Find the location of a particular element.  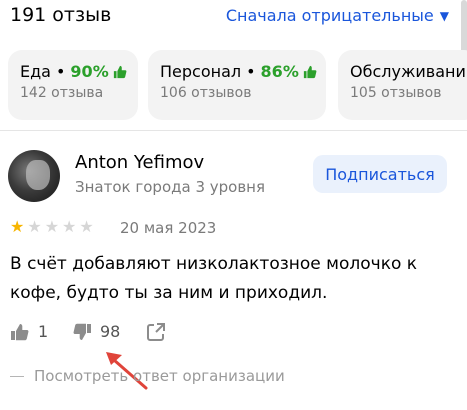

category-card-food: Еда • 90% 142 отзыва is located at coordinates (73, 85).